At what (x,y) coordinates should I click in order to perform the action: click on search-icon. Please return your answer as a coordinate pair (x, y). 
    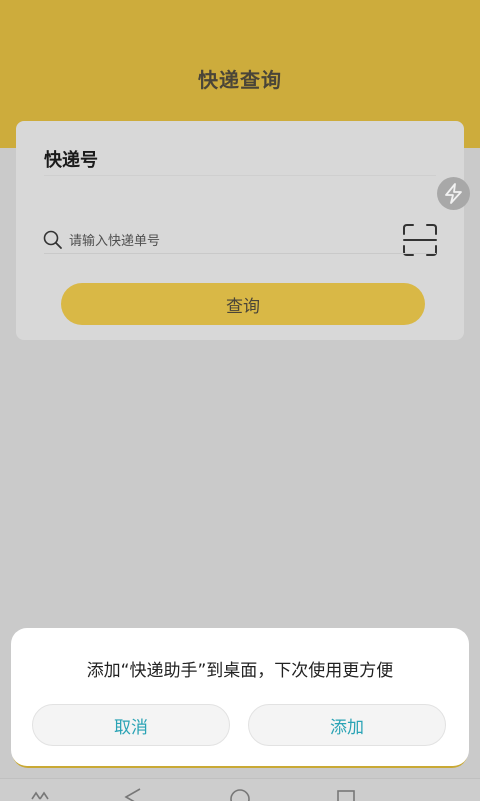
    Looking at the image, I should click on (52, 239).